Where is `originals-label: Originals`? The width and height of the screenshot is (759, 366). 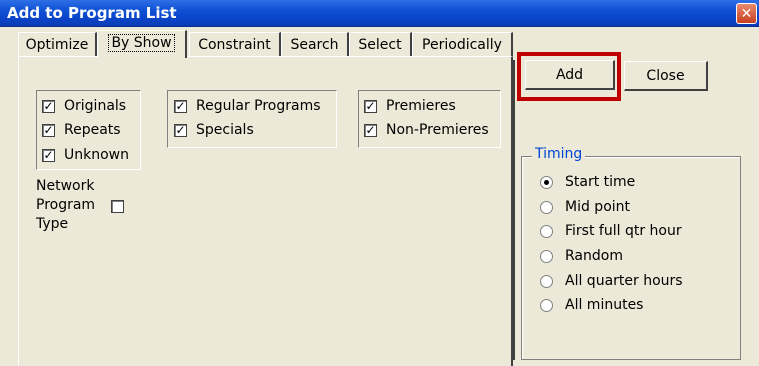 originals-label: Originals is located at coordinates (95, 106).